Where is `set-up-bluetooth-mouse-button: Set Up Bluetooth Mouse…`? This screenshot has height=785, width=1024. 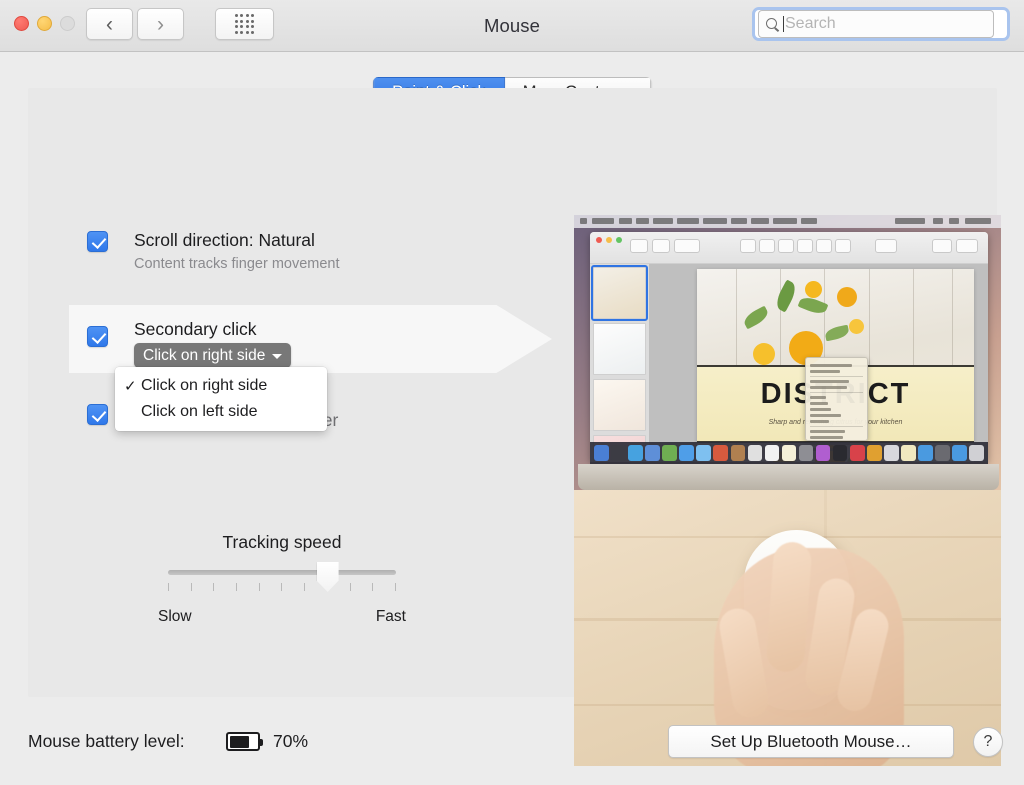
set-up-bluetooth-mouse-button: Set Up Bluetooth Mouse… is located at coordinates (811, 741).